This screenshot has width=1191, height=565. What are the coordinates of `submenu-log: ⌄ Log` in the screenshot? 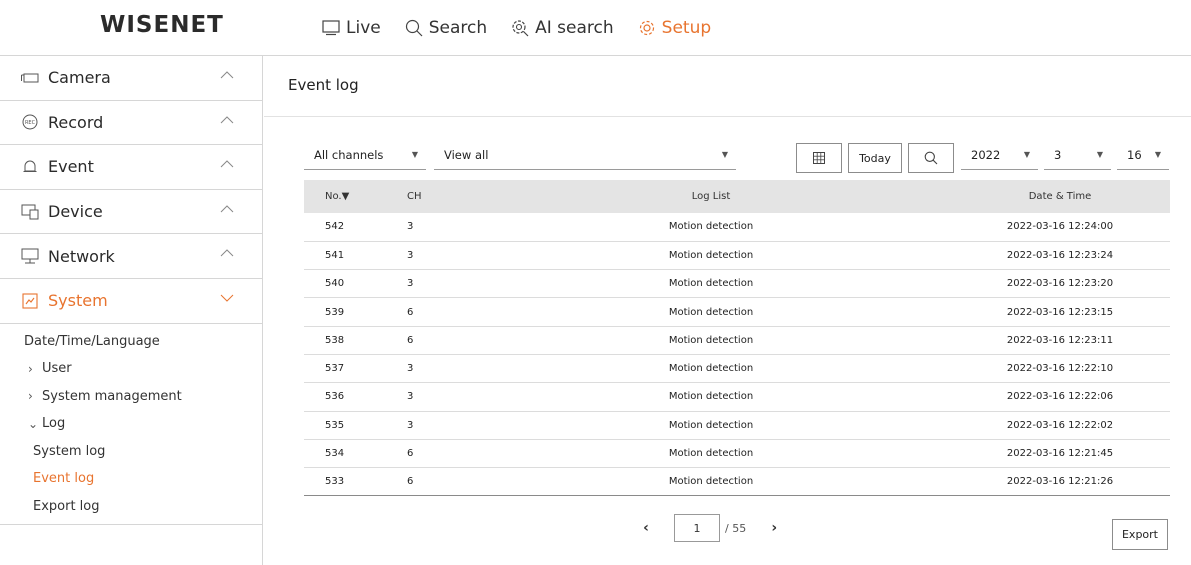 It's located at (131, 424).